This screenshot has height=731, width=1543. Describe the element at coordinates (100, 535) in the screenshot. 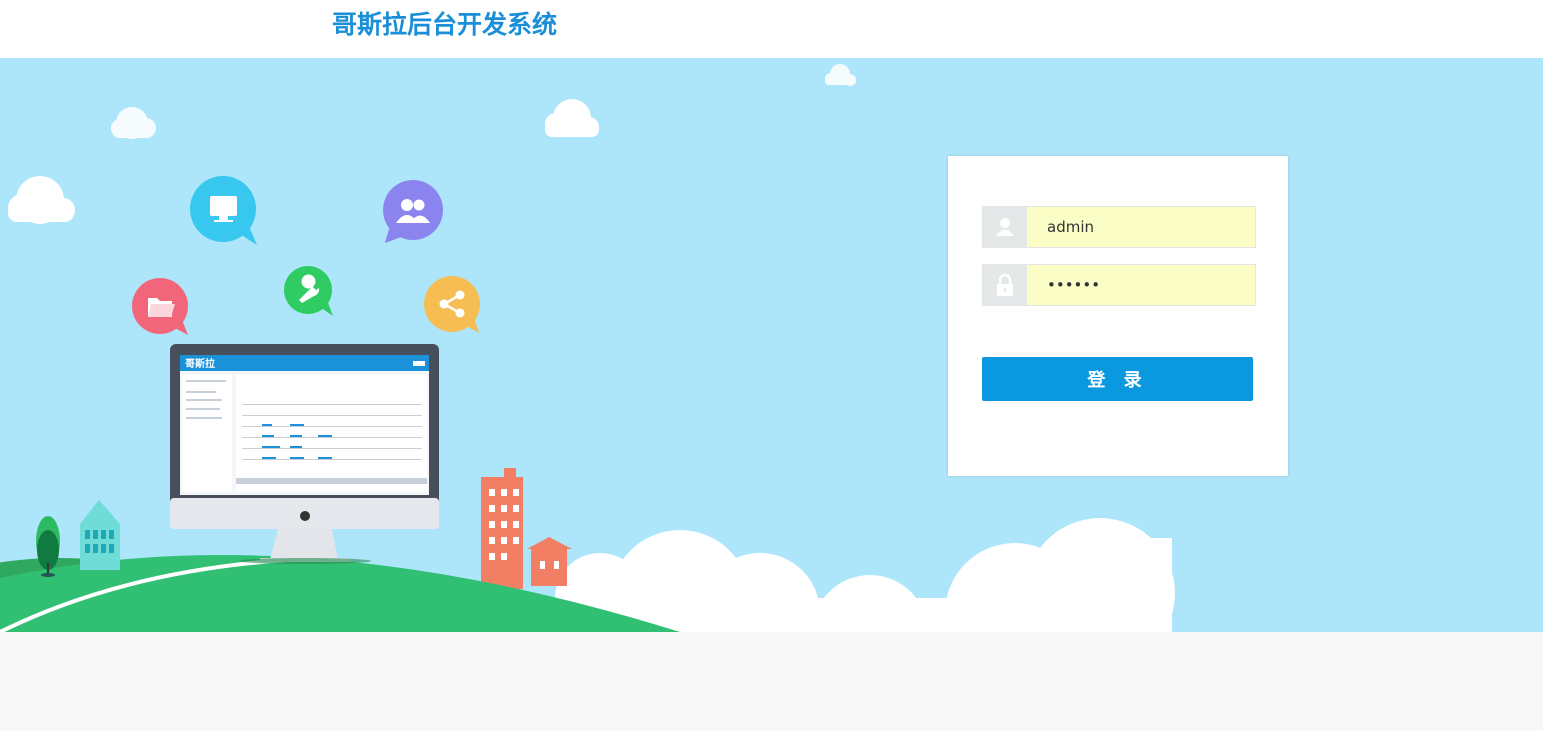

I see `house-decoration` at that location.